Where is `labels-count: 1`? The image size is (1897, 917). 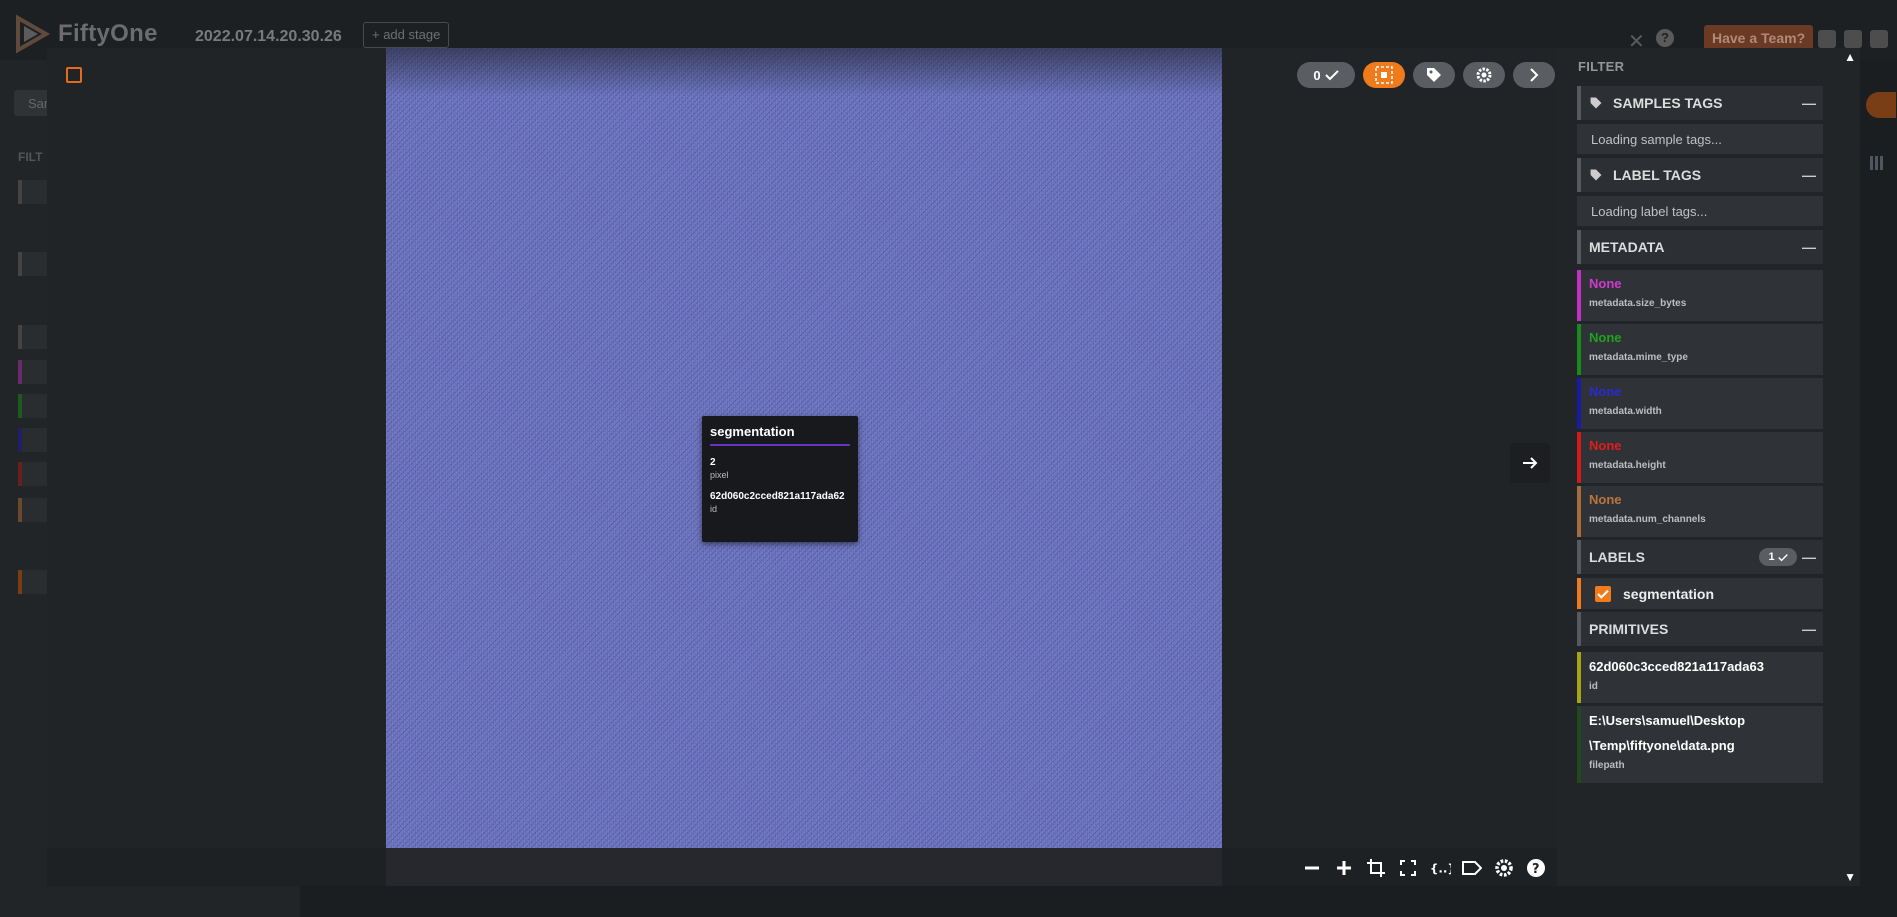
labels-count: 1 is located at coordinates (1771, 557).